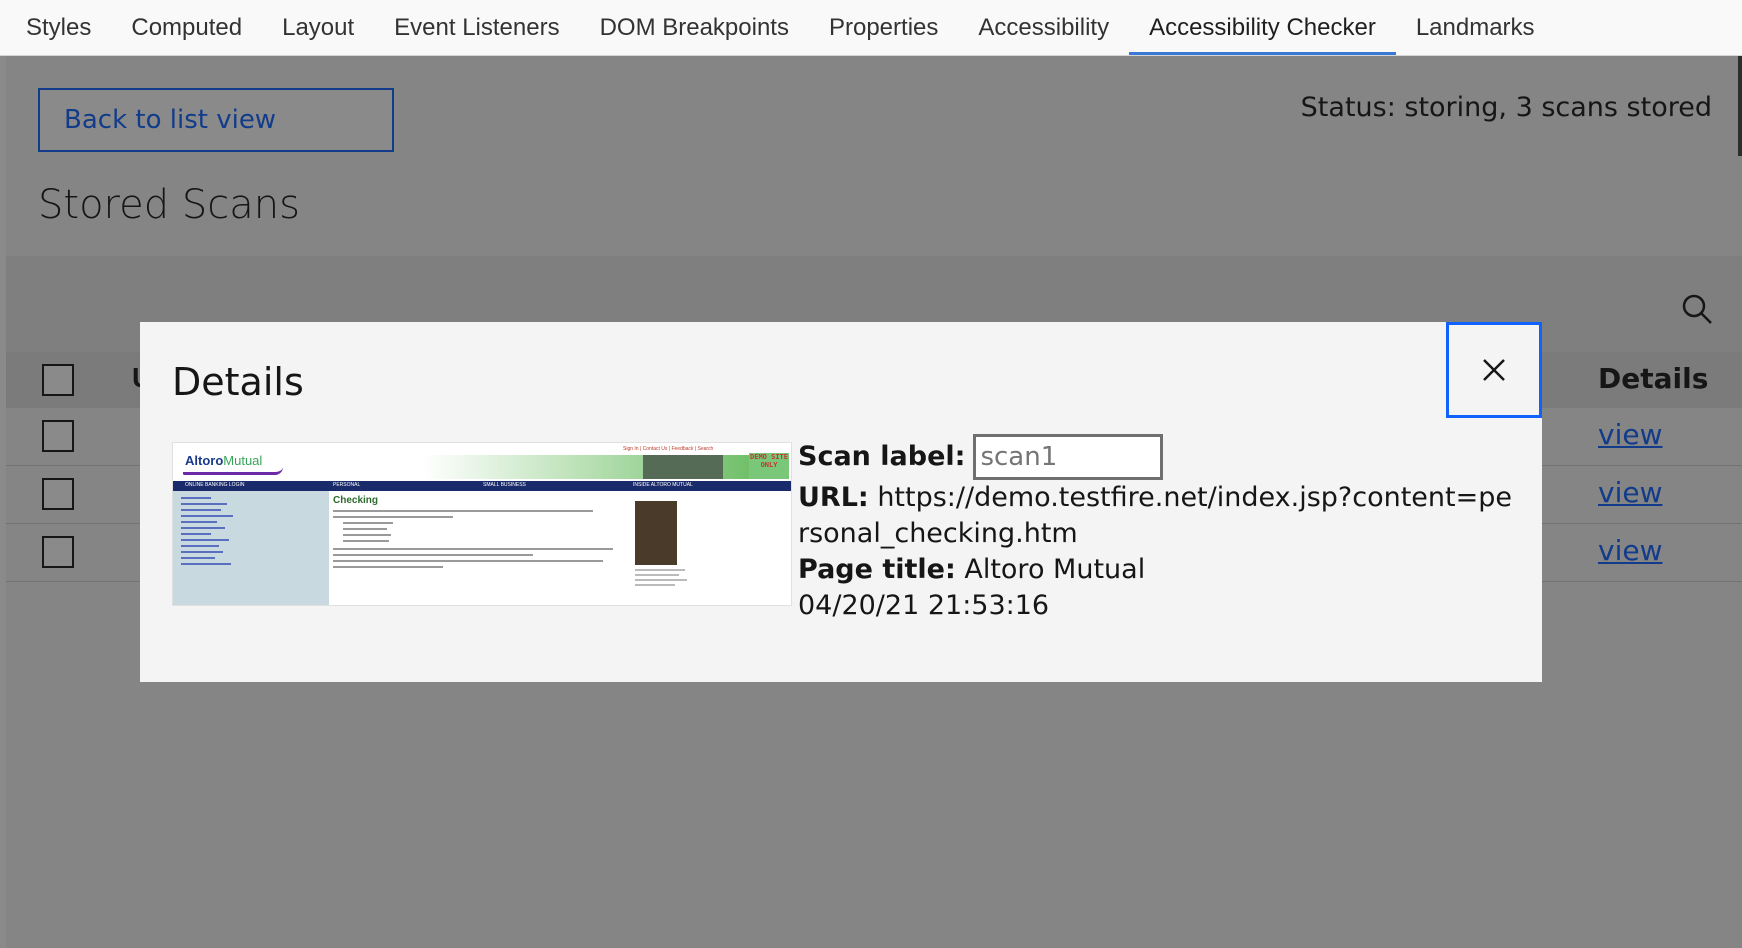  Describe the element at coordinates (663, 485) in the screenshot. I see `thumbnail-nav-item: INSIDE ALTORO MUTUAL` at that location.